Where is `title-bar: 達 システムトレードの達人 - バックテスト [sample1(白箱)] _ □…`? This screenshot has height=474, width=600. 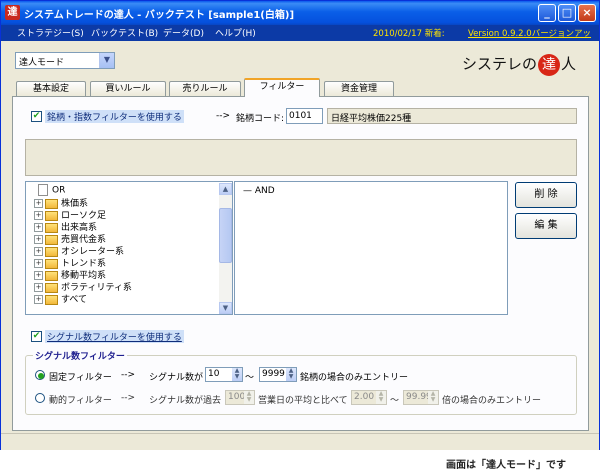 title-bar: 達 システムトレードの達人 - バックテスト [sample1(白箱)] _ □… is located at coordinates (300, 13).